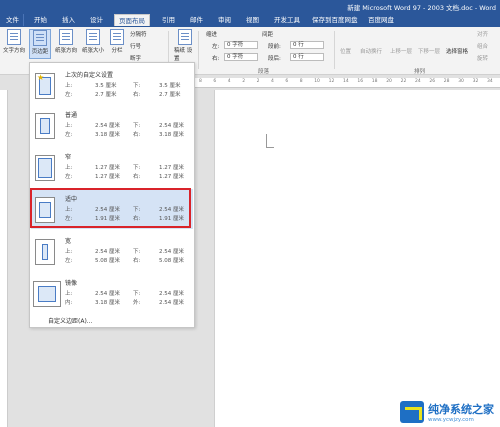  Describe the element at coordinates (89, 75) in the screenshot. I see `option-name: 上次的自定义设置` at that location.